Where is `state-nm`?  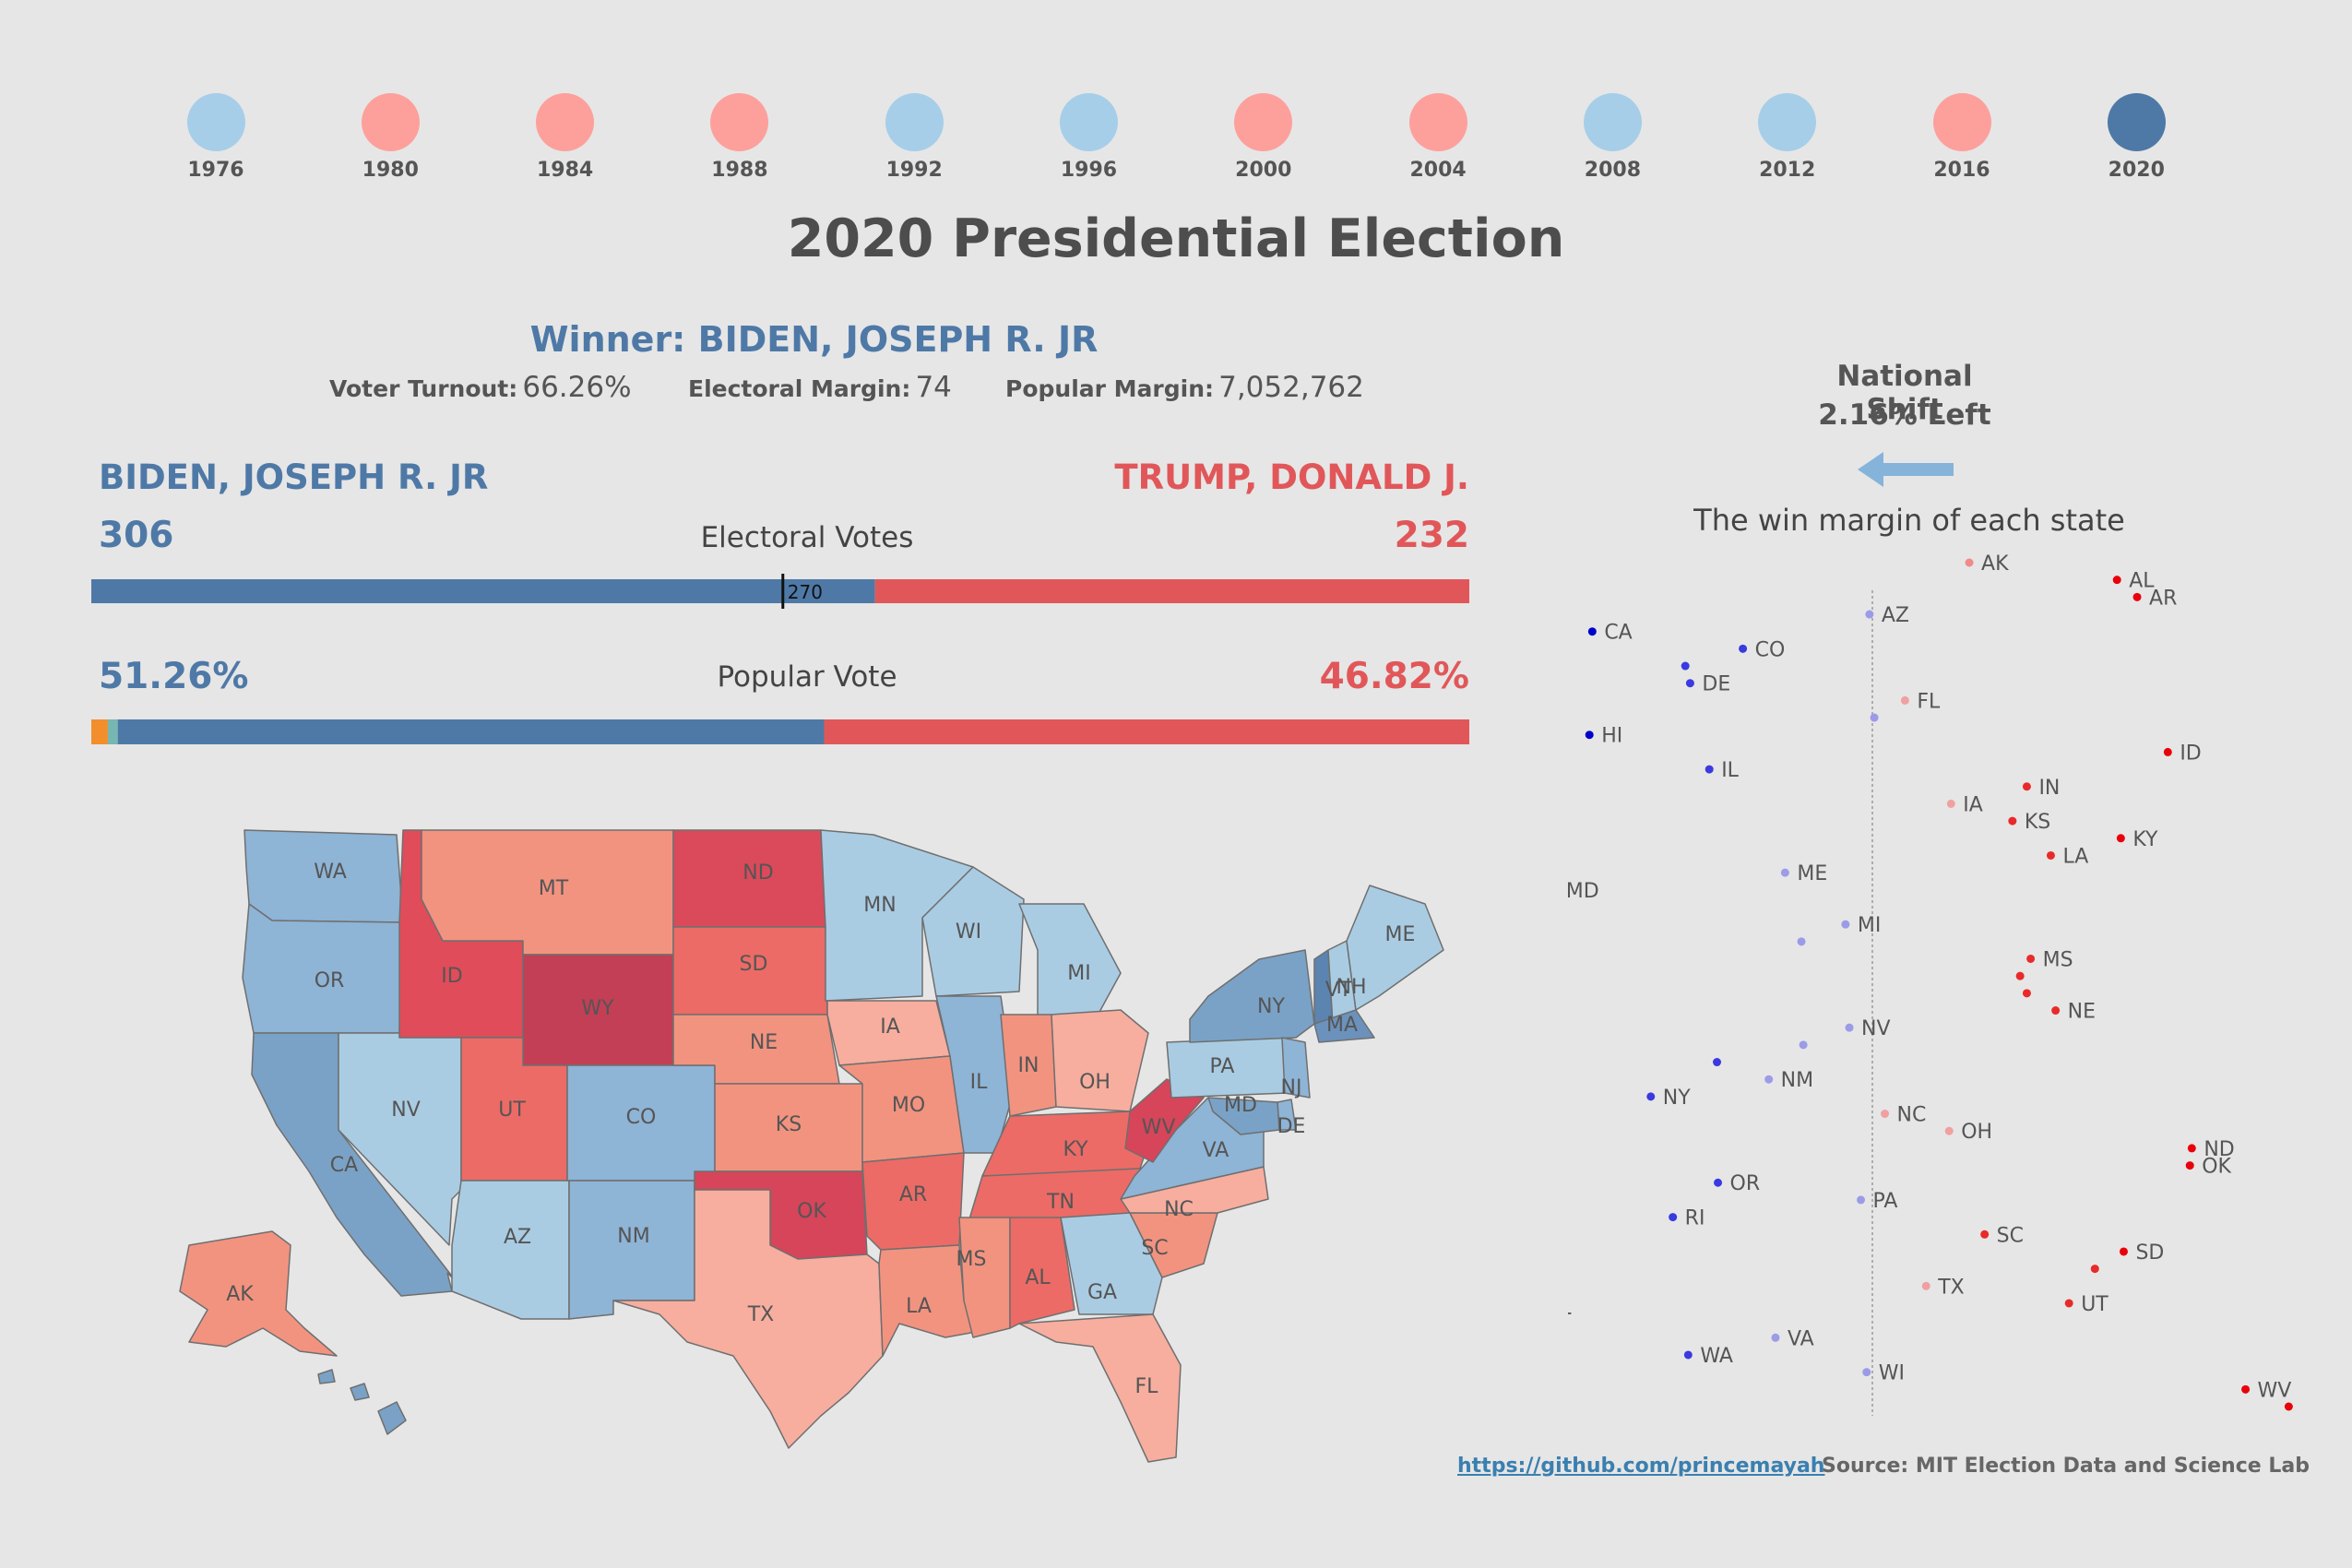 state-nm is located at coordinates (631, 1250).